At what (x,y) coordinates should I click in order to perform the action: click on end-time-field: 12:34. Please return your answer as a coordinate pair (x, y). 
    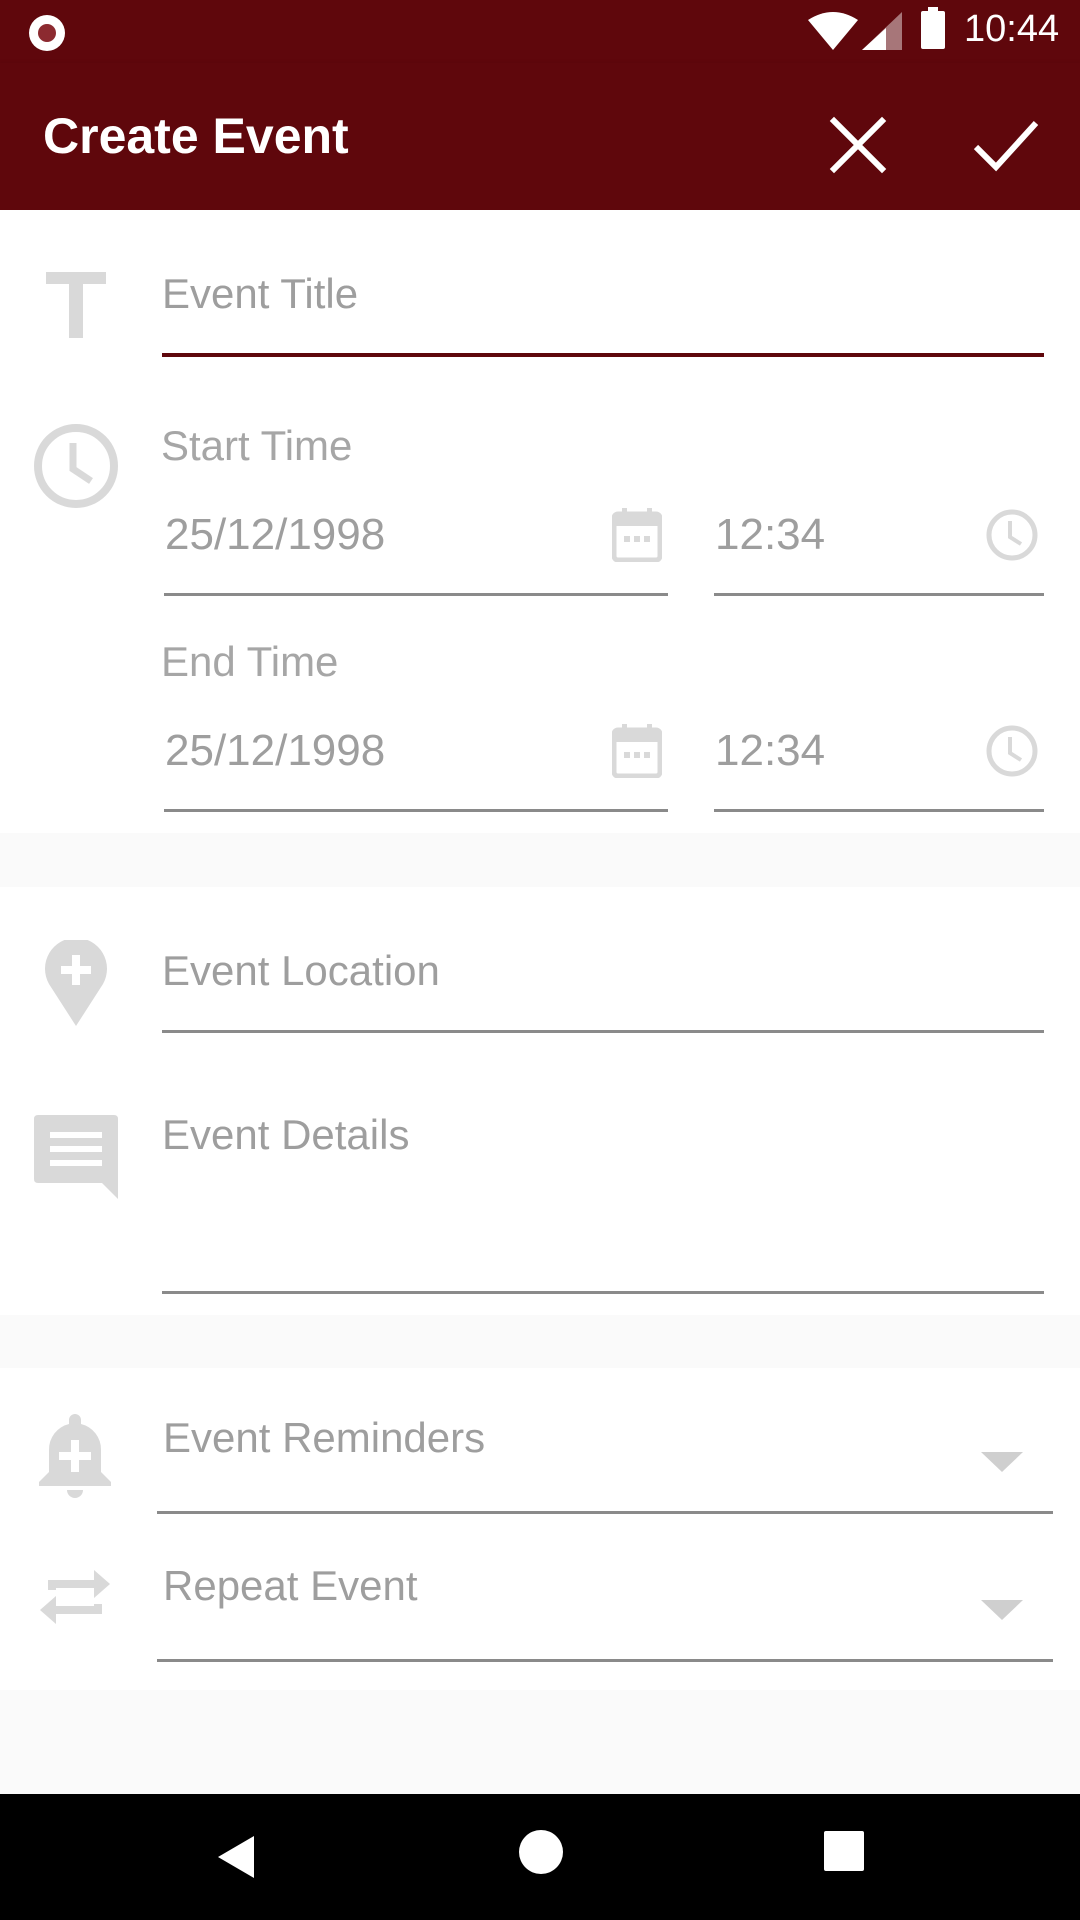
    Looking at the image, I should click on (770, 751).